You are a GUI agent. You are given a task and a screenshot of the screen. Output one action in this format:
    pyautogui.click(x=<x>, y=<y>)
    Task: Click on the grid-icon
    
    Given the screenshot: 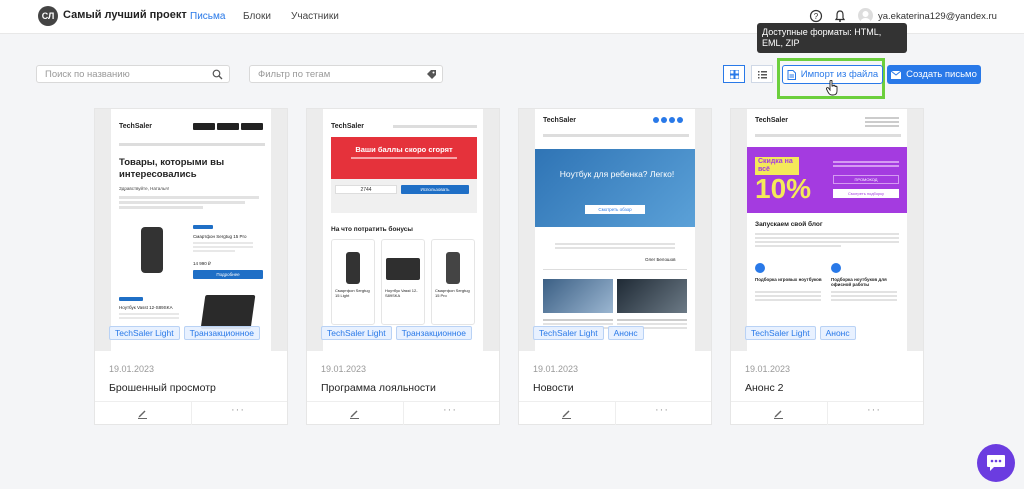 What is the action you would take?
    pyautogui.click(x=734, y=74)
    